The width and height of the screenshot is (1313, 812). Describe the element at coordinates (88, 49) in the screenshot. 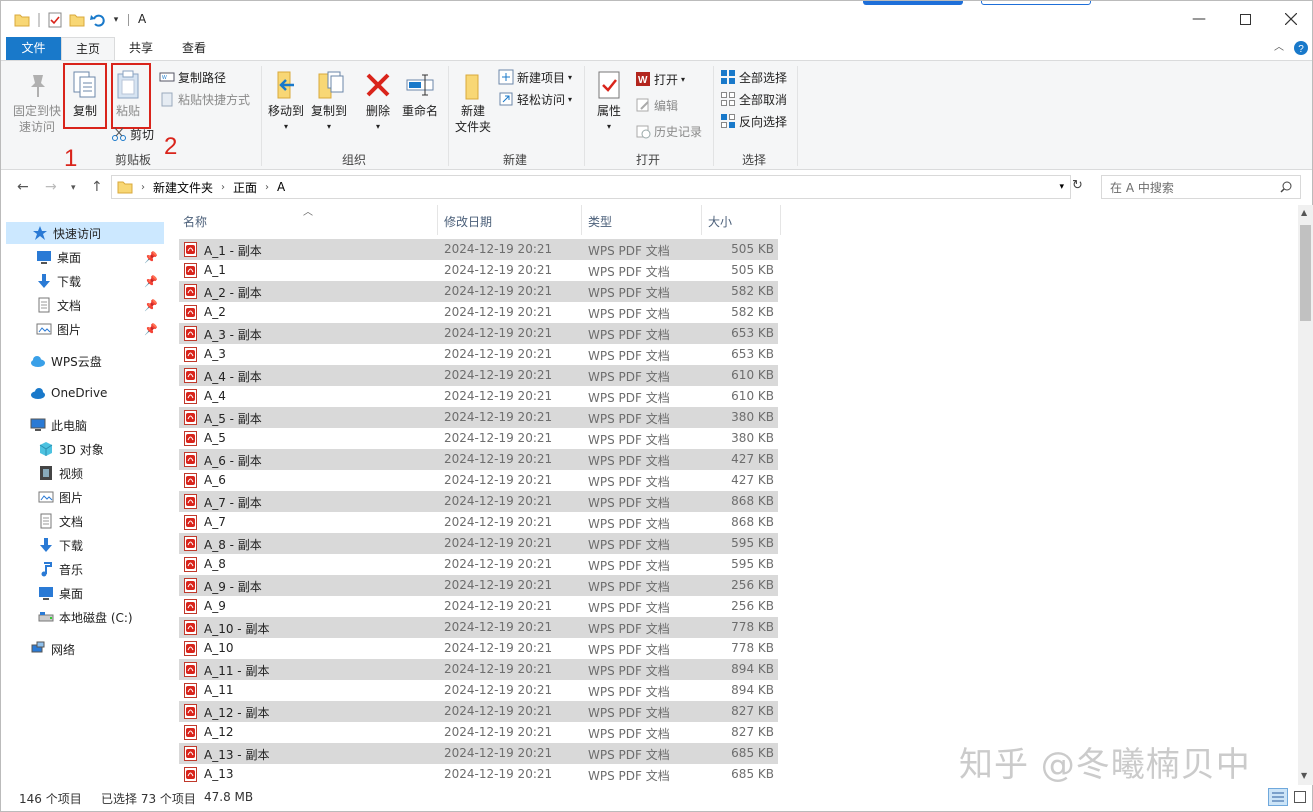

I see `tab-home: 主页` at that location.